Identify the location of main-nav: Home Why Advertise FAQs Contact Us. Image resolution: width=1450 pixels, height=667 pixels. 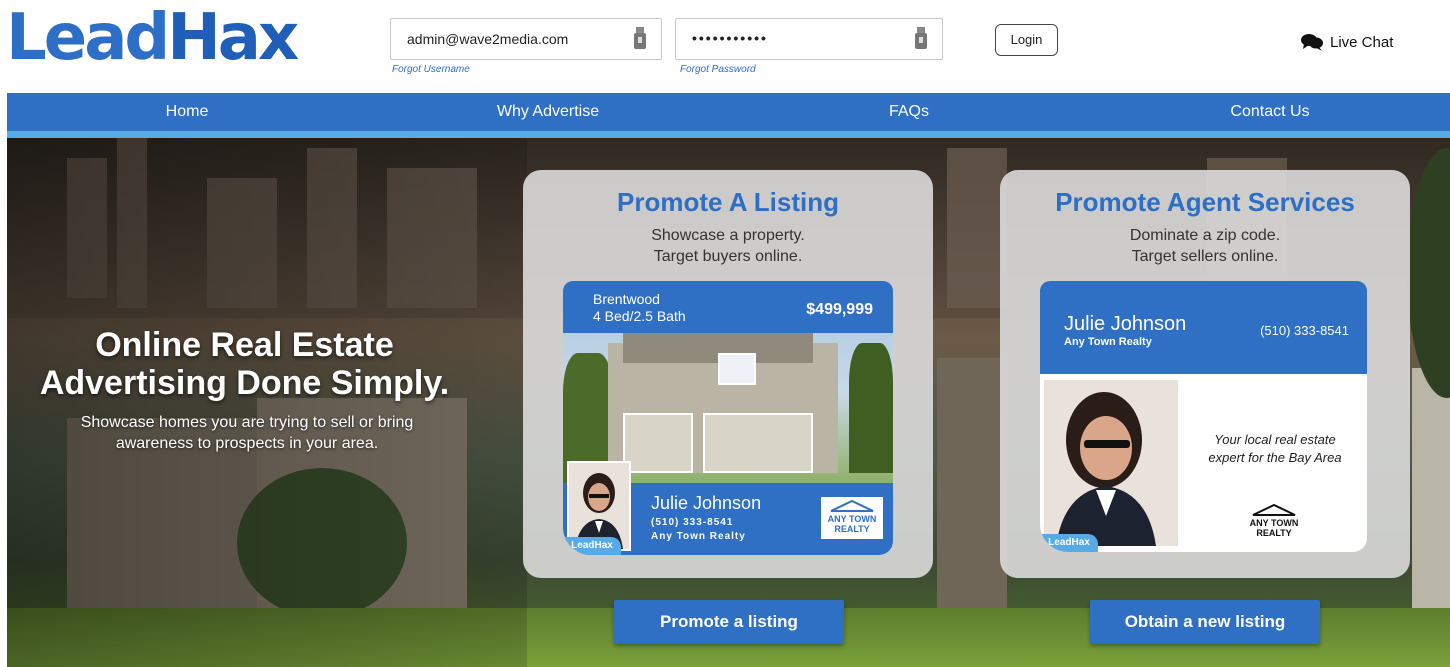
(728, 112).